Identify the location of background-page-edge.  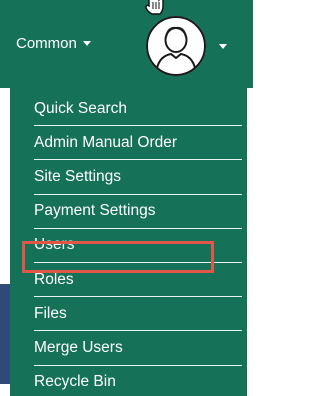
(5, 242).